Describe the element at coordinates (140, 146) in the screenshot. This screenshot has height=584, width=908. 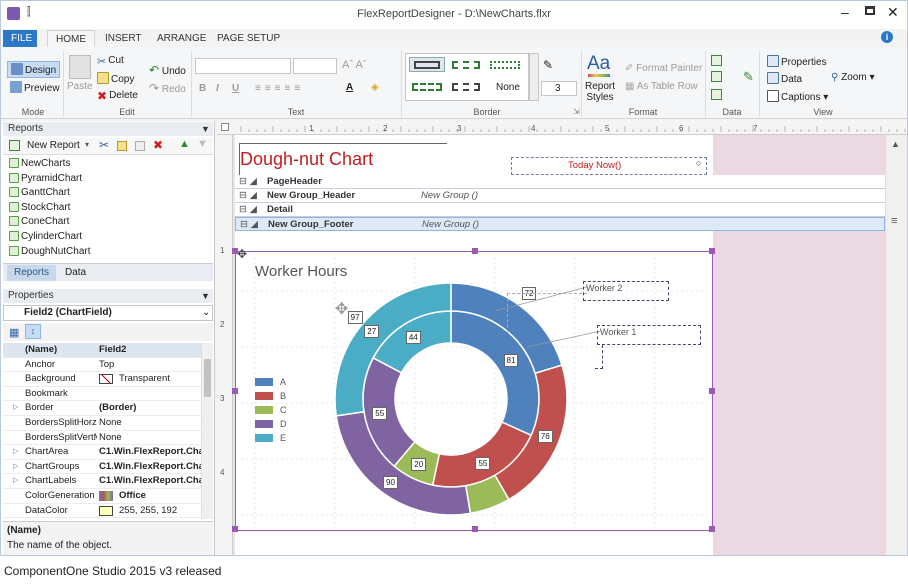
I see `paste-icon` at that location.